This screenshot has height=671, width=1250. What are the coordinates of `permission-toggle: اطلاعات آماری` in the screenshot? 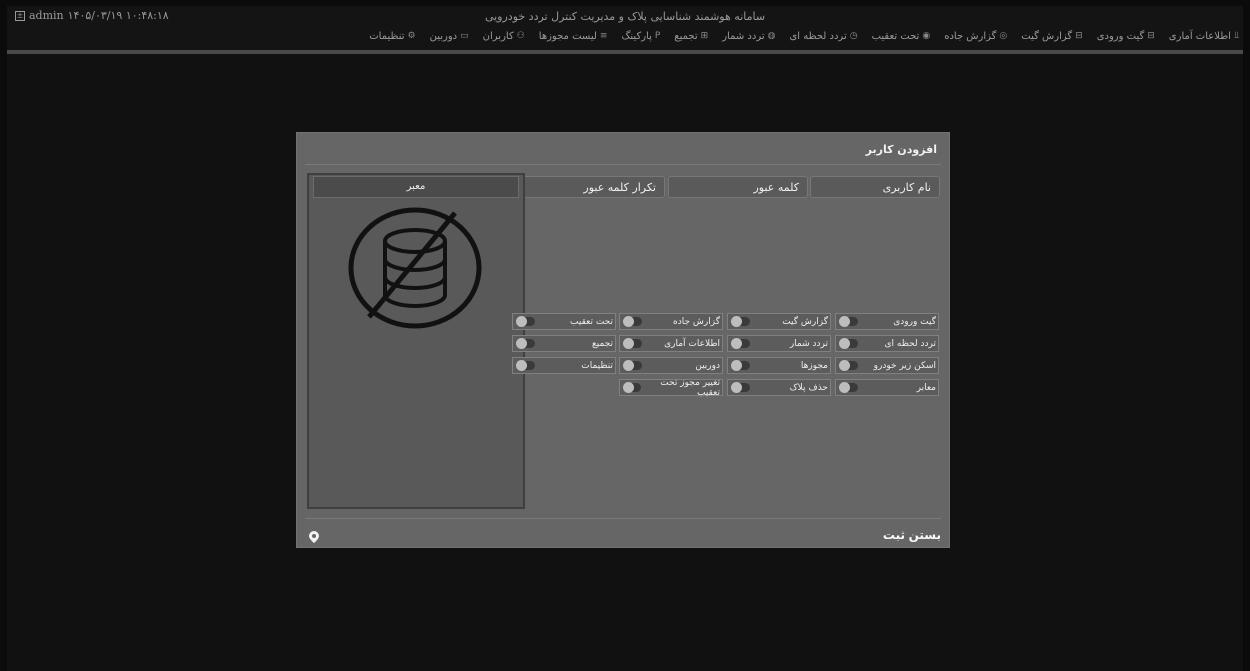 It's located at (671, 343).